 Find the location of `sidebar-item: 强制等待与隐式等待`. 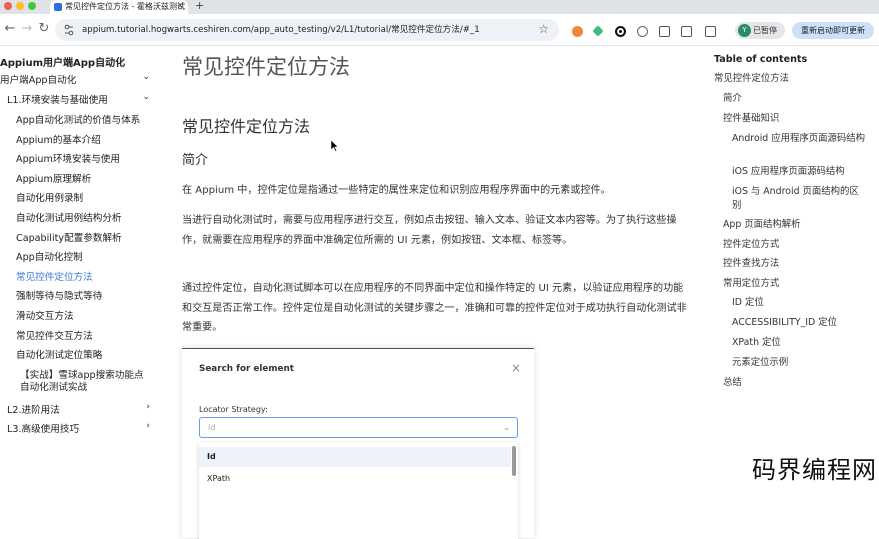

sidebar-item: 强制等待与隐式等待 is located at coordinates (59, 295).